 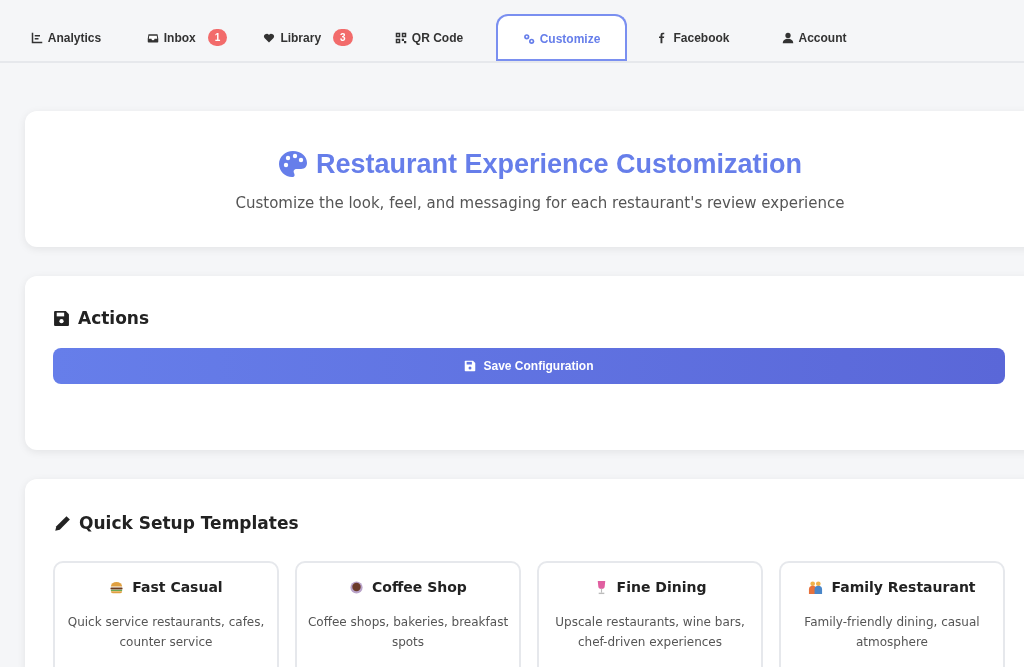 I want to click on section-title: Actions, so click(x=114, y=318).